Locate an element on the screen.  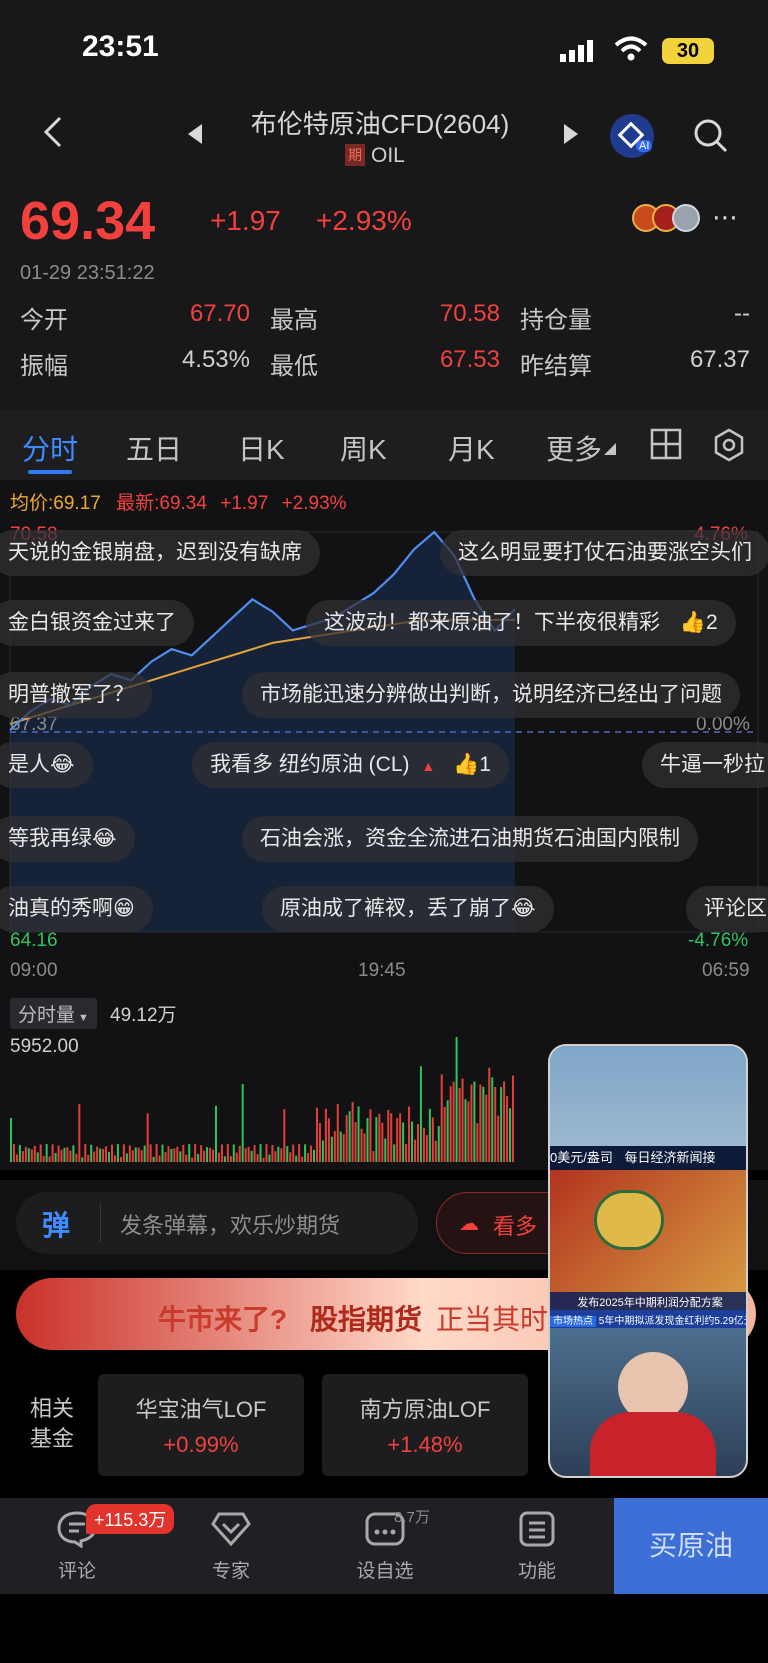
quote-time: 01-29 23:51:22 is located at coordinates (87, 273).